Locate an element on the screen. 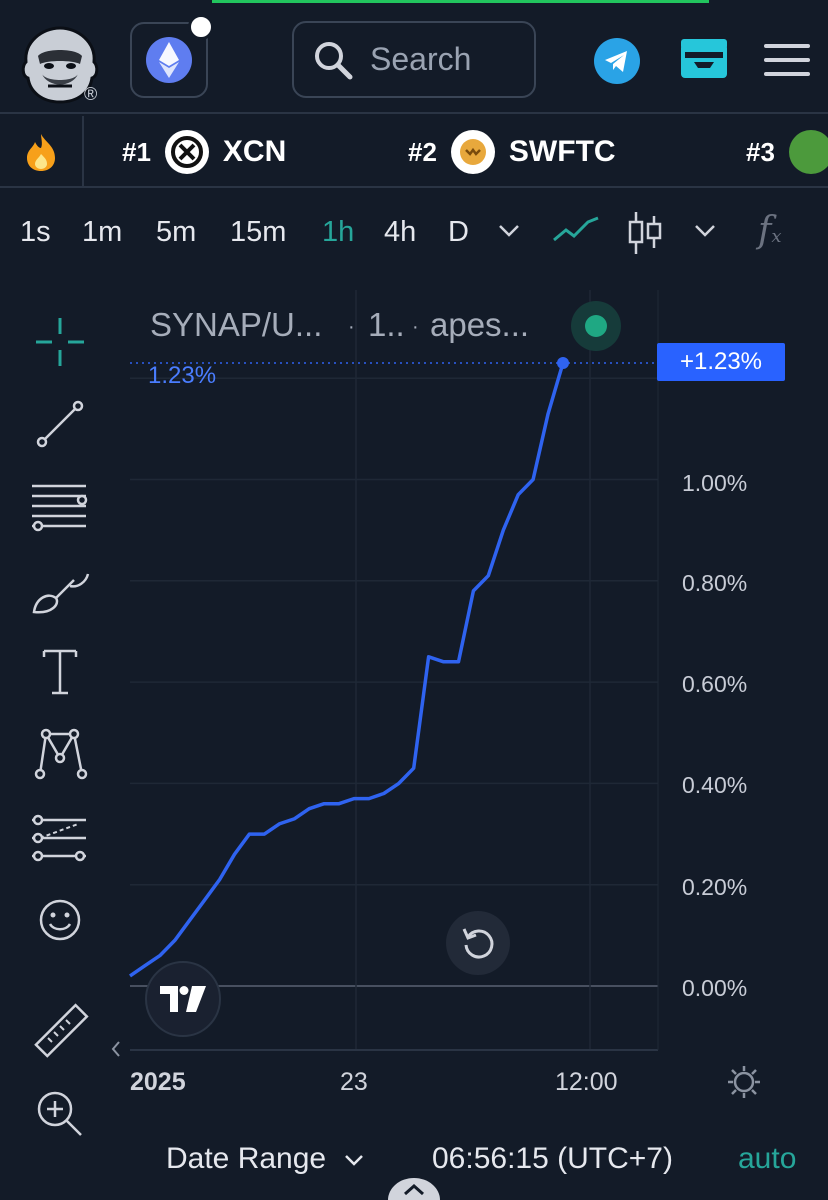 The image size is (828, 1200). trending-rank: #1 is located at coordinates (136, 151).